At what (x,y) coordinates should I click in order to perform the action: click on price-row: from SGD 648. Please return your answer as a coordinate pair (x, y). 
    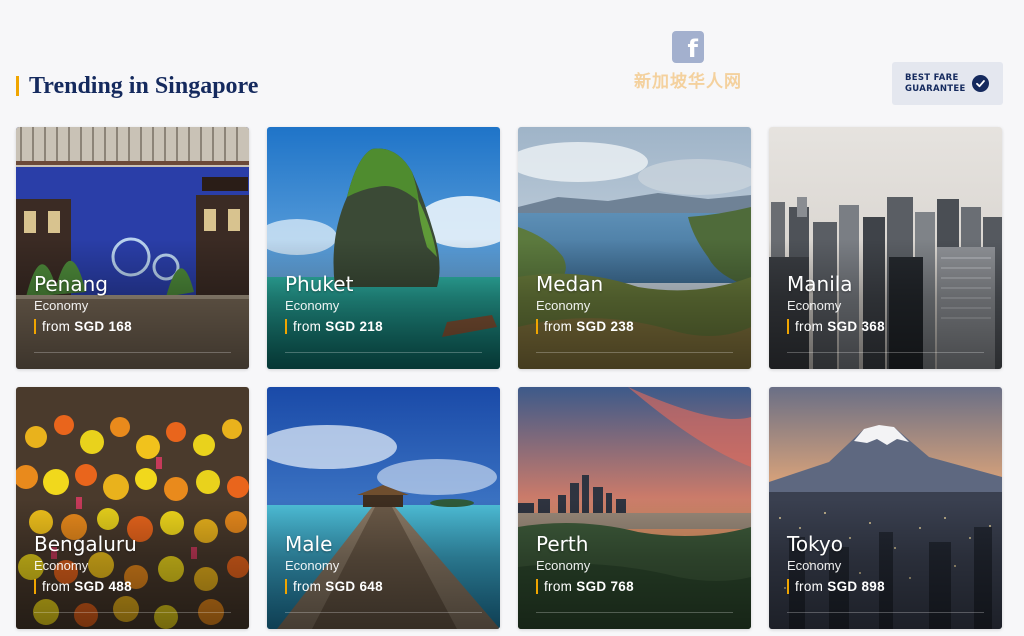
    Looking at the image, I should click on (387, 586).